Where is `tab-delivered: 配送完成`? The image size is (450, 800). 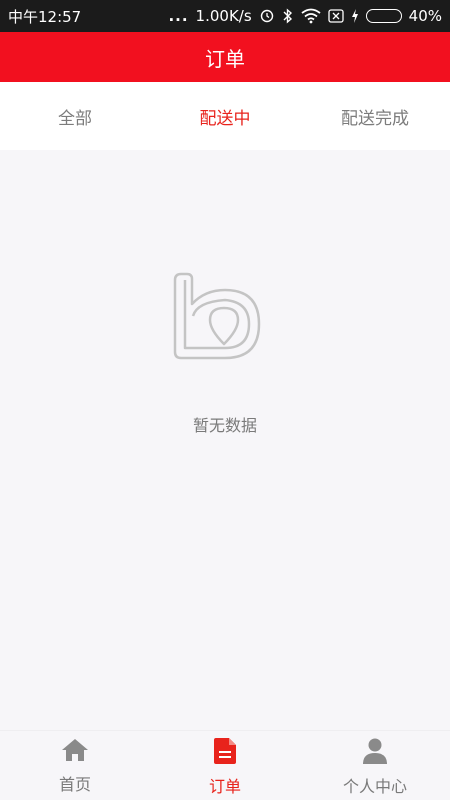
tab-delivered: 配送完成 is located at coordinates (375, 116).